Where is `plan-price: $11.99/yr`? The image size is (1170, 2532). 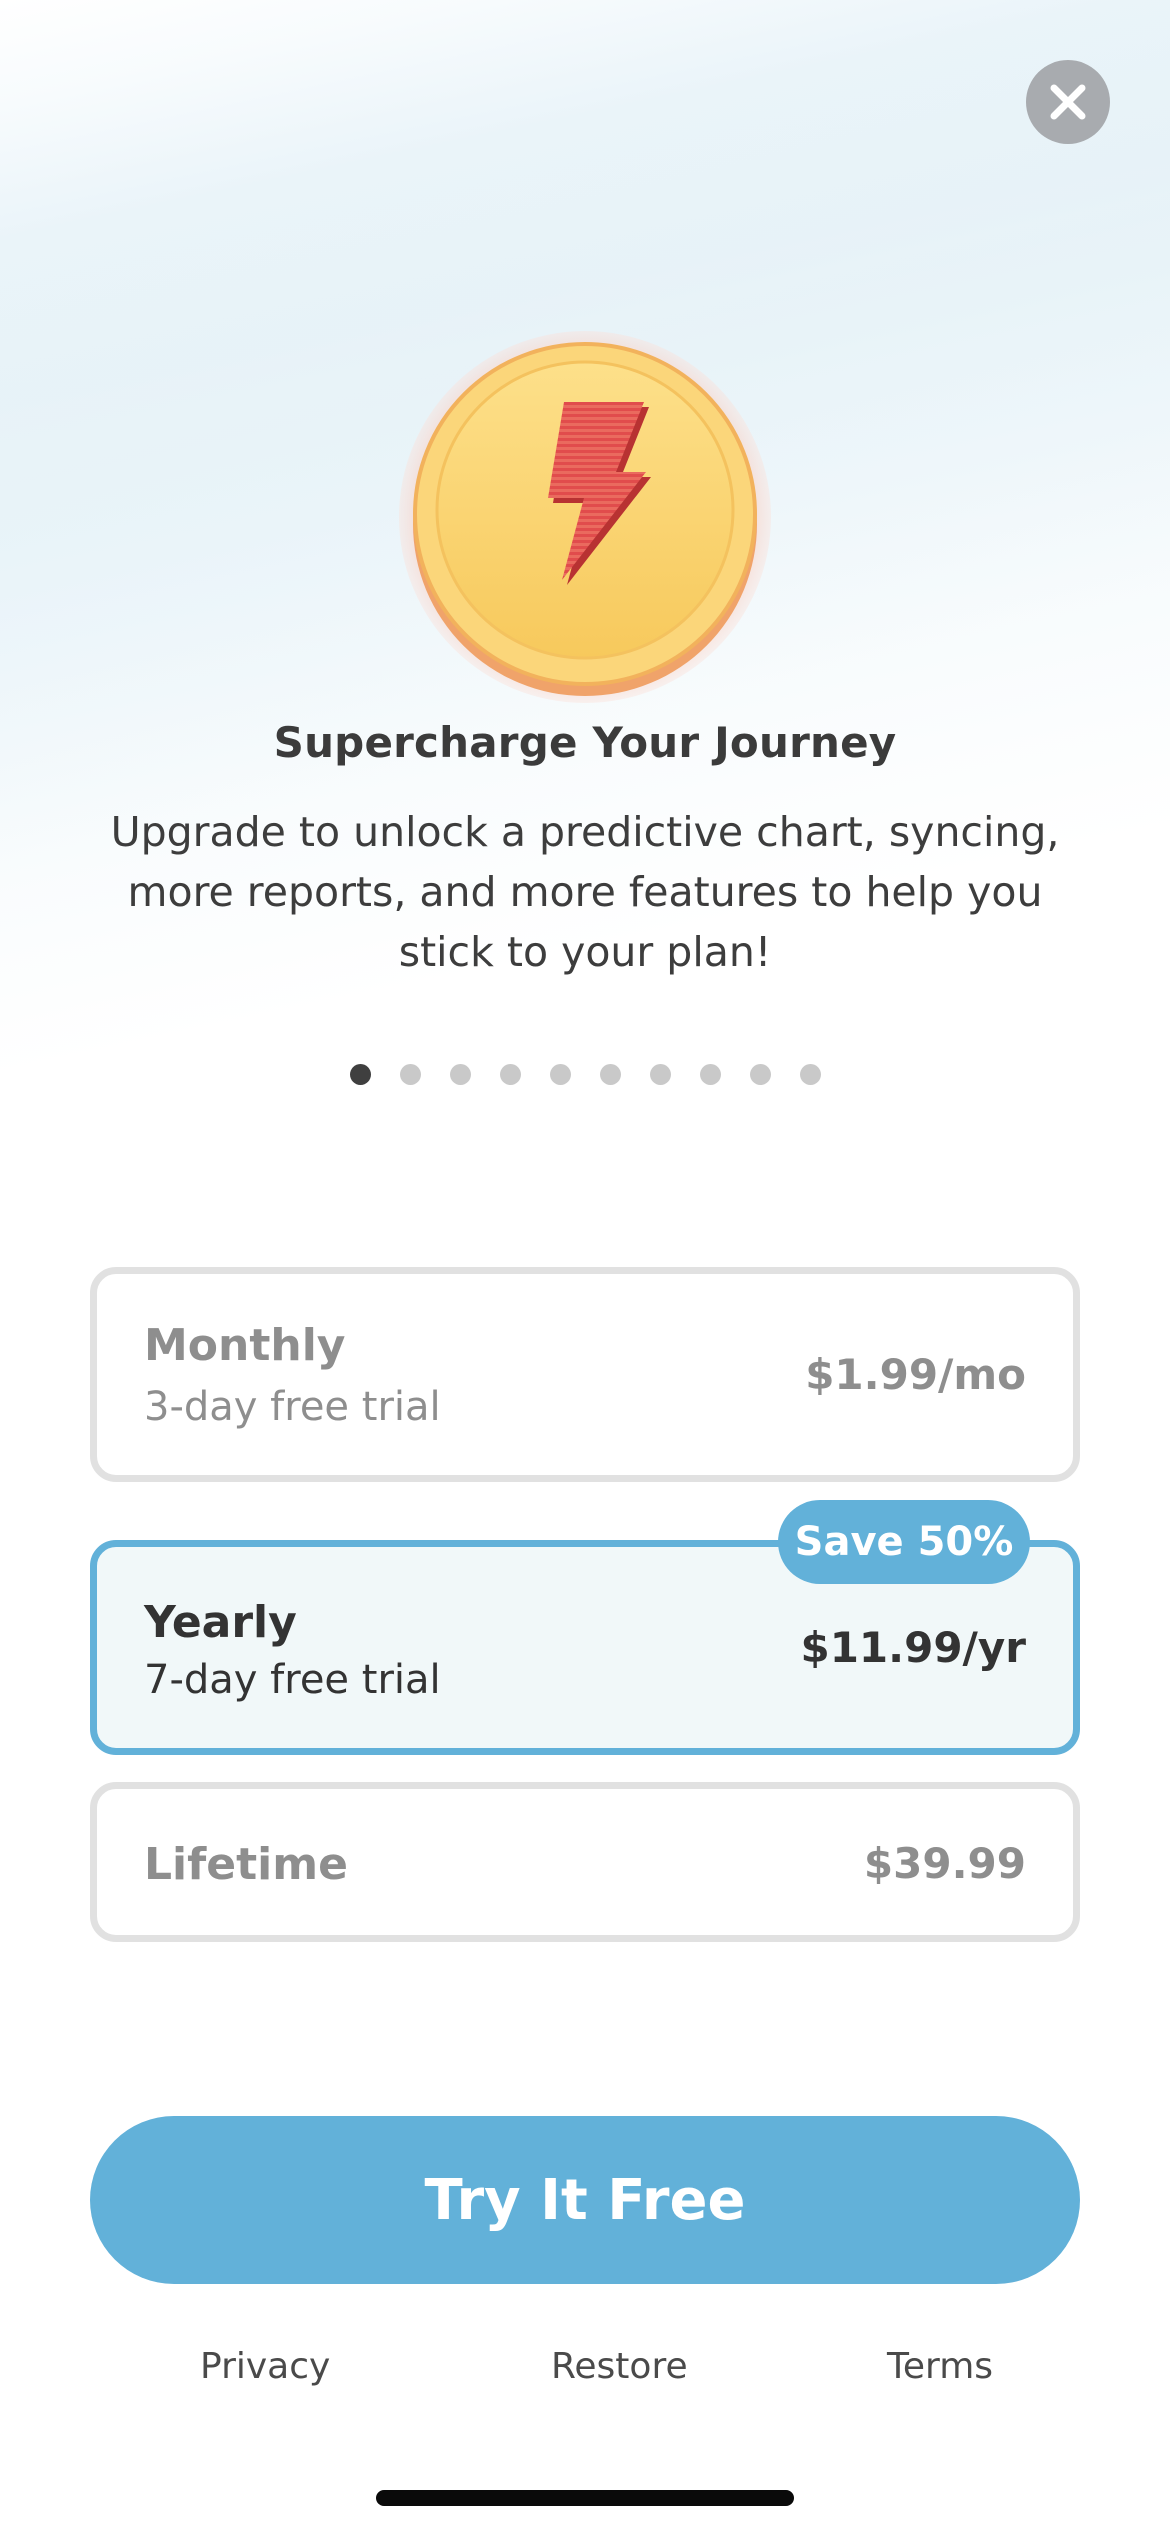 plan-price: $11.99/yr is located at coordinates (913, 1647).